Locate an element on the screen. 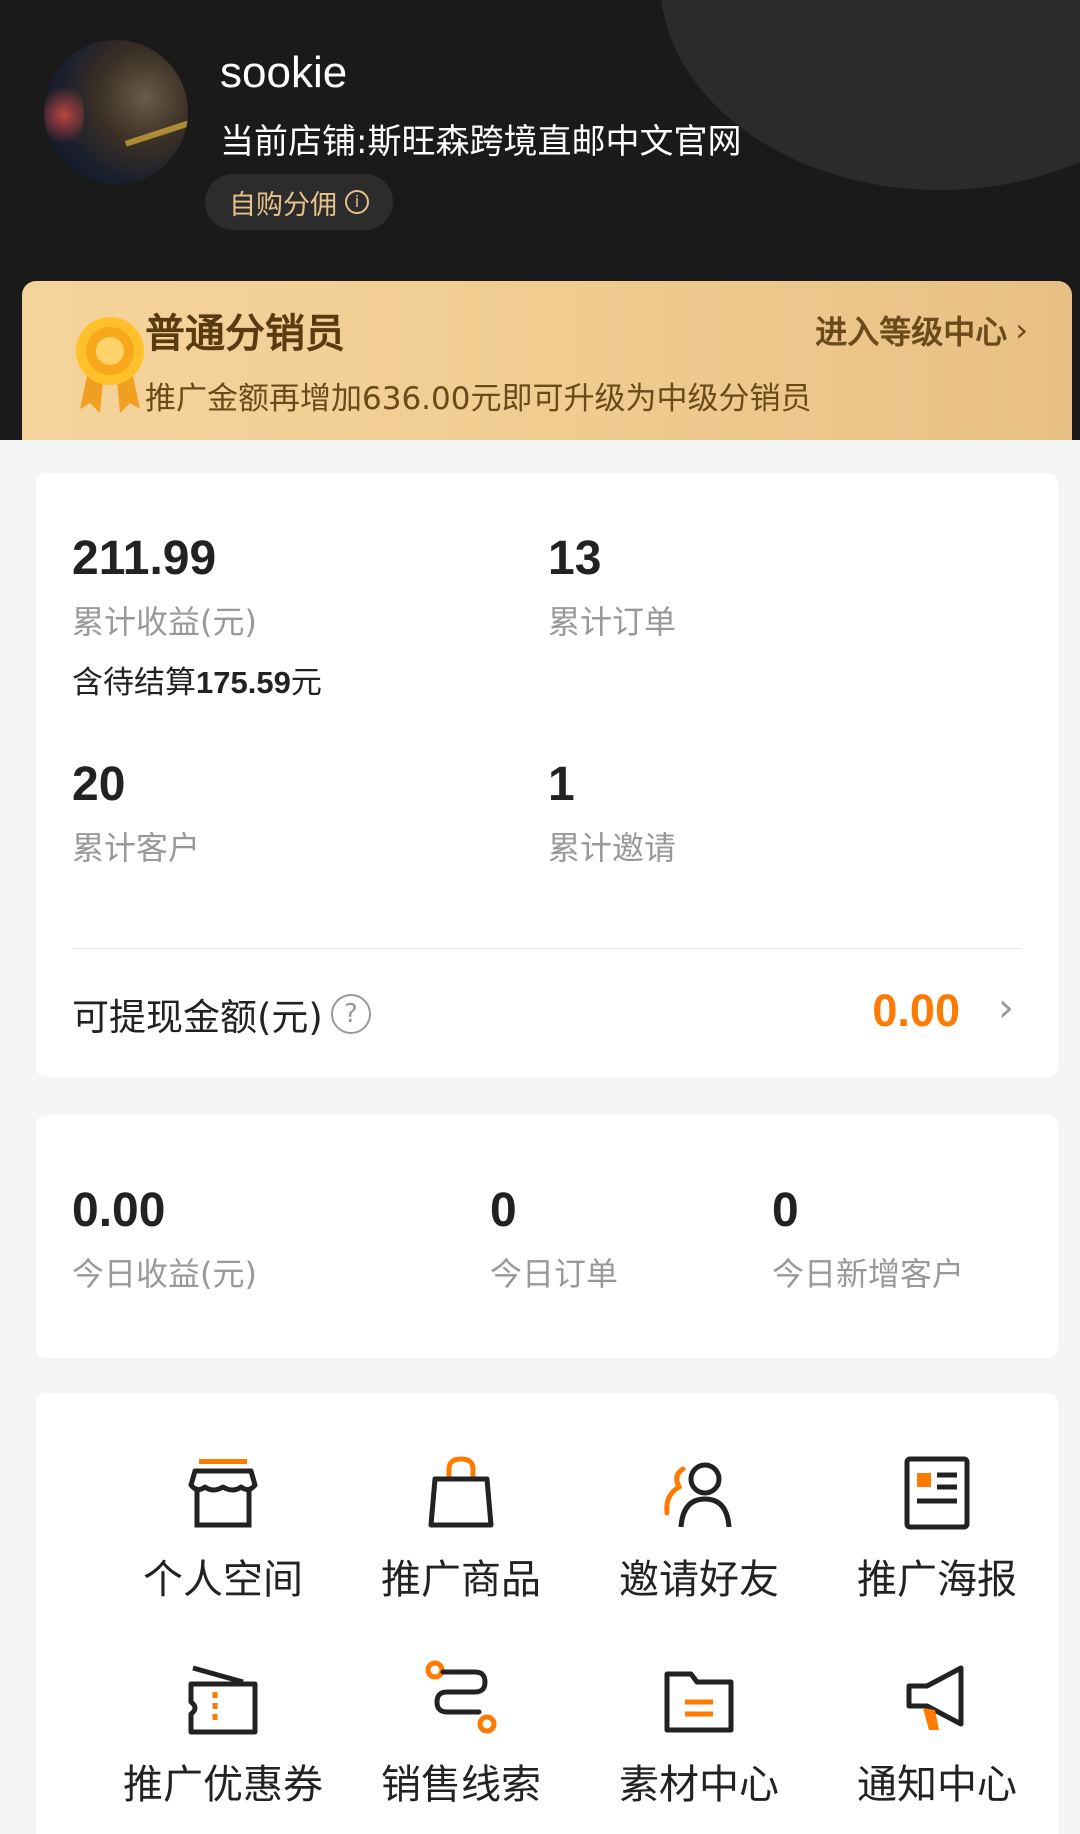  menu-item-personal-space: 个人空间 is located at coordinates (223, 1530).